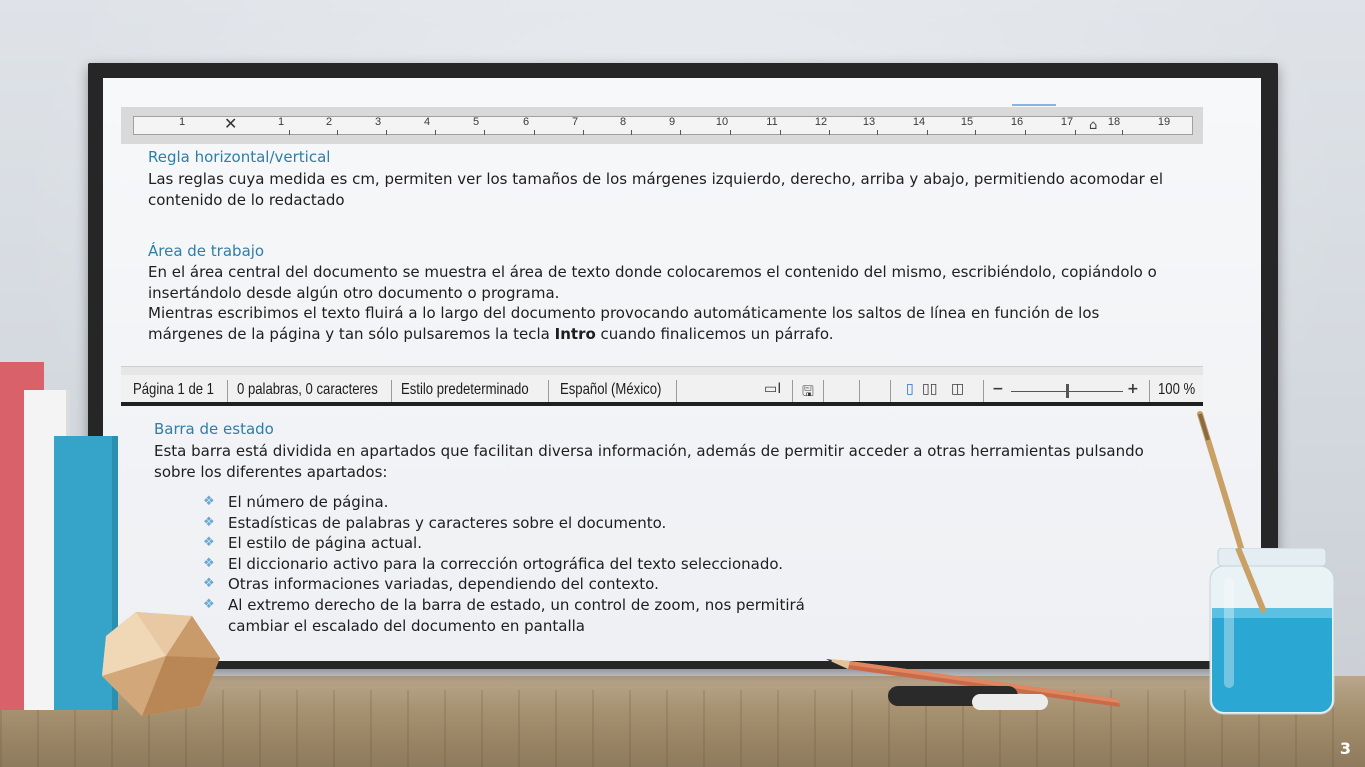 The width and height of the screenshot is (1365, 767). What do you see at coordinates (623, 122) in the screenshot?
I see `ruler-number: 8` at bounding box center [623, 122].